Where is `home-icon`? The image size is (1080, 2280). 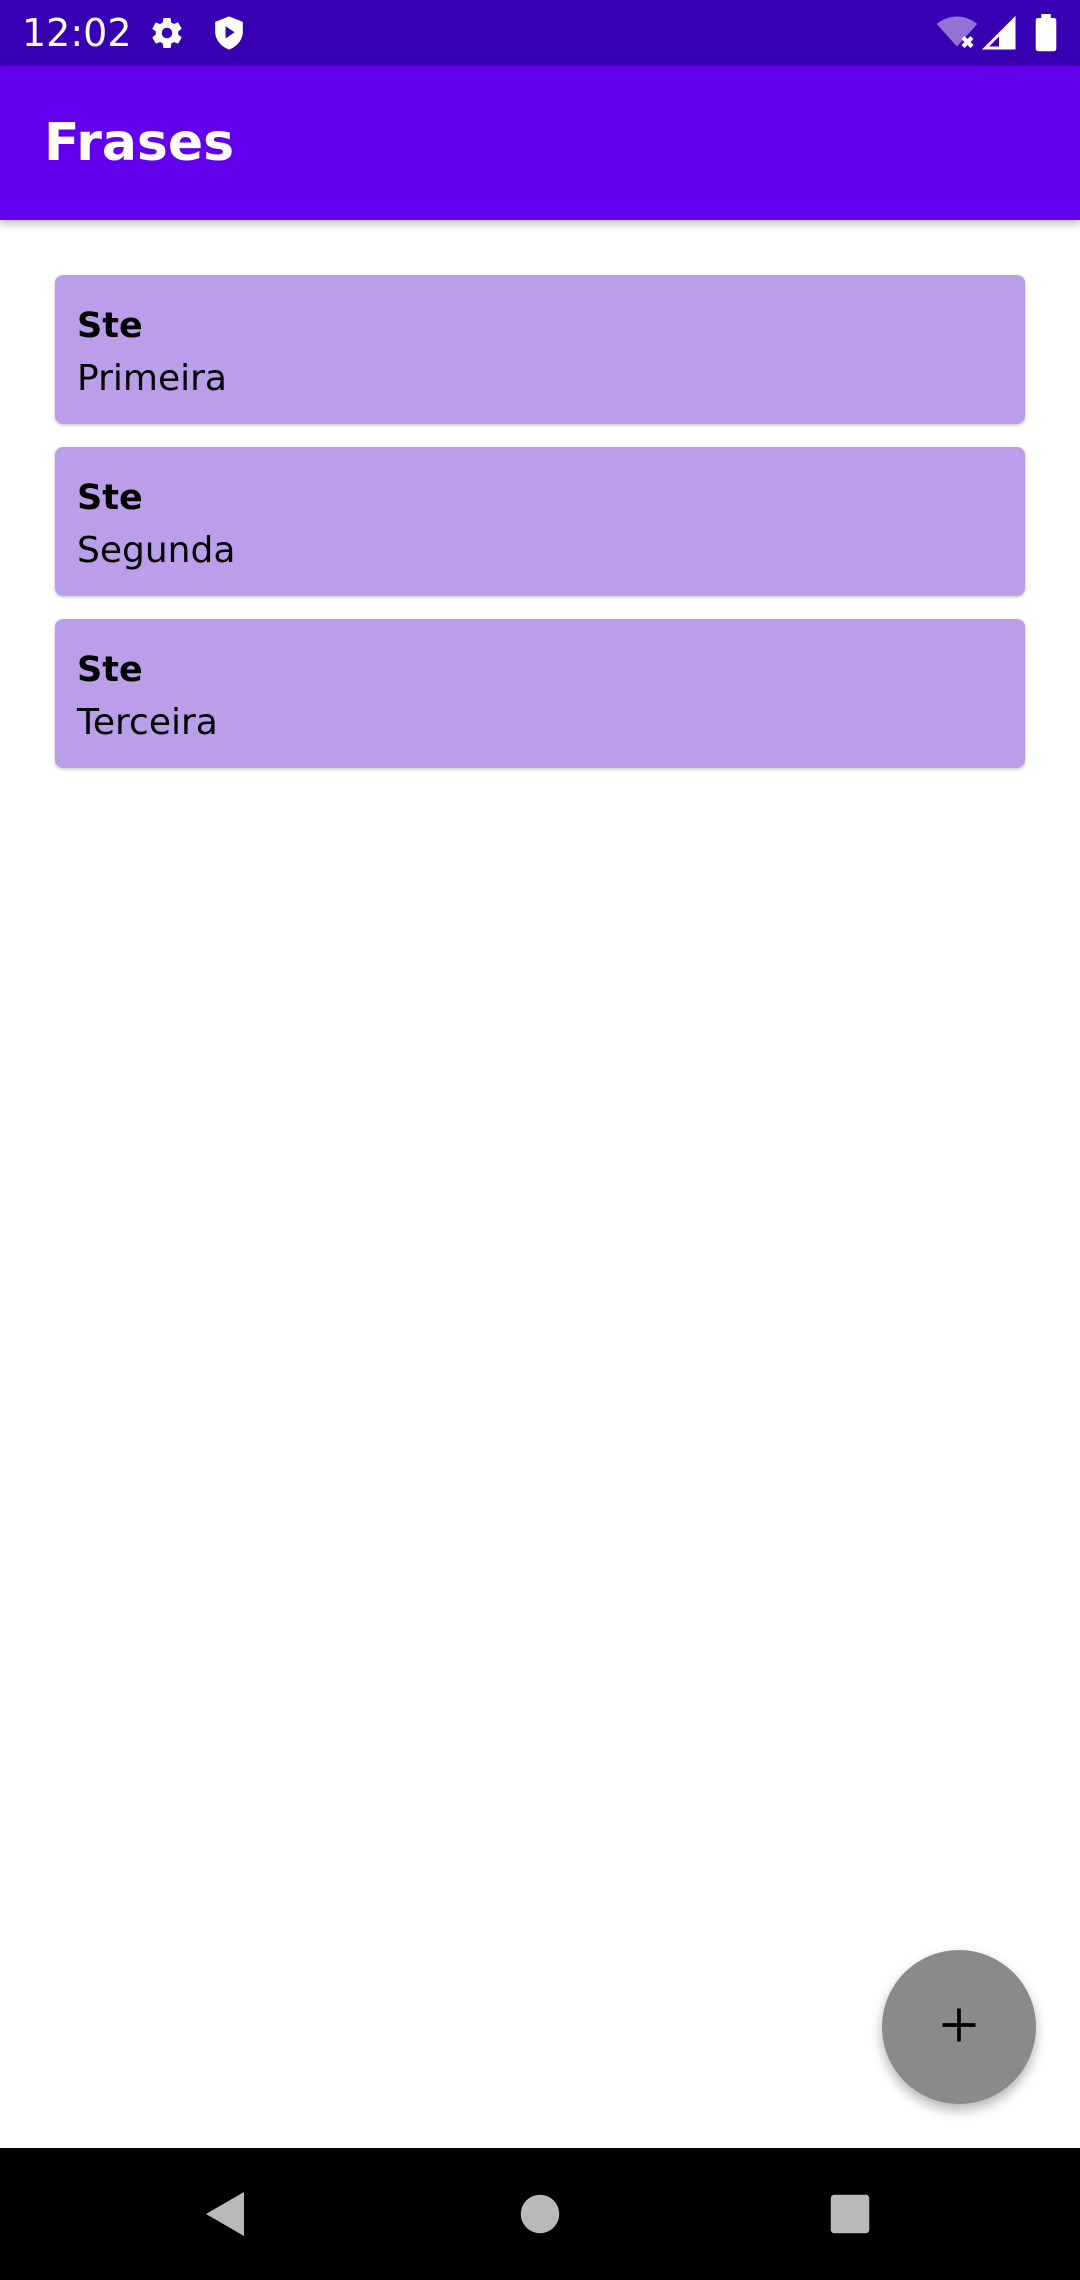 home-icon is located at coordinates (540, 2214).